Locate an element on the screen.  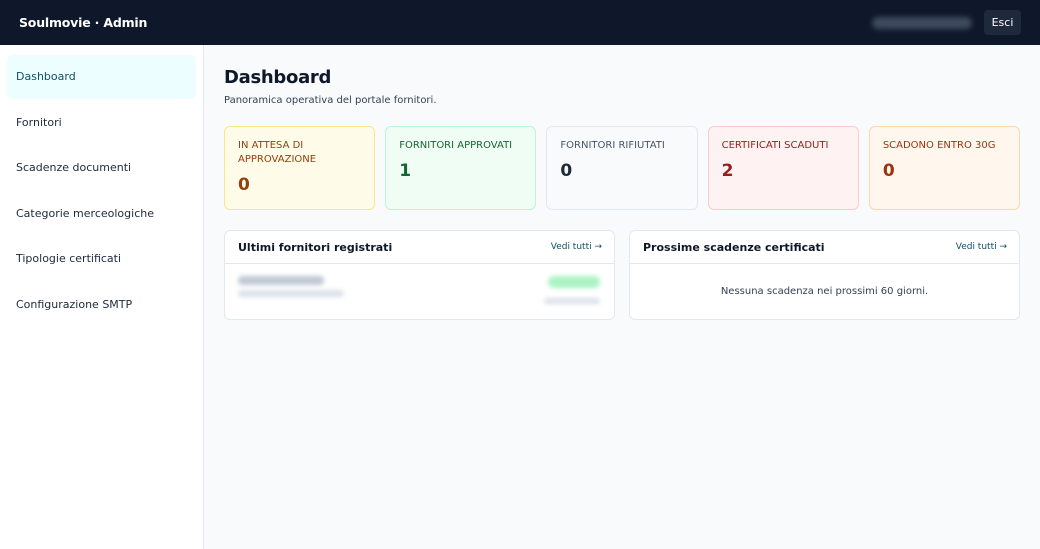
sidebar-item-scadenze-documenti: Scadenze documenti is located at coordinates (101, 168).